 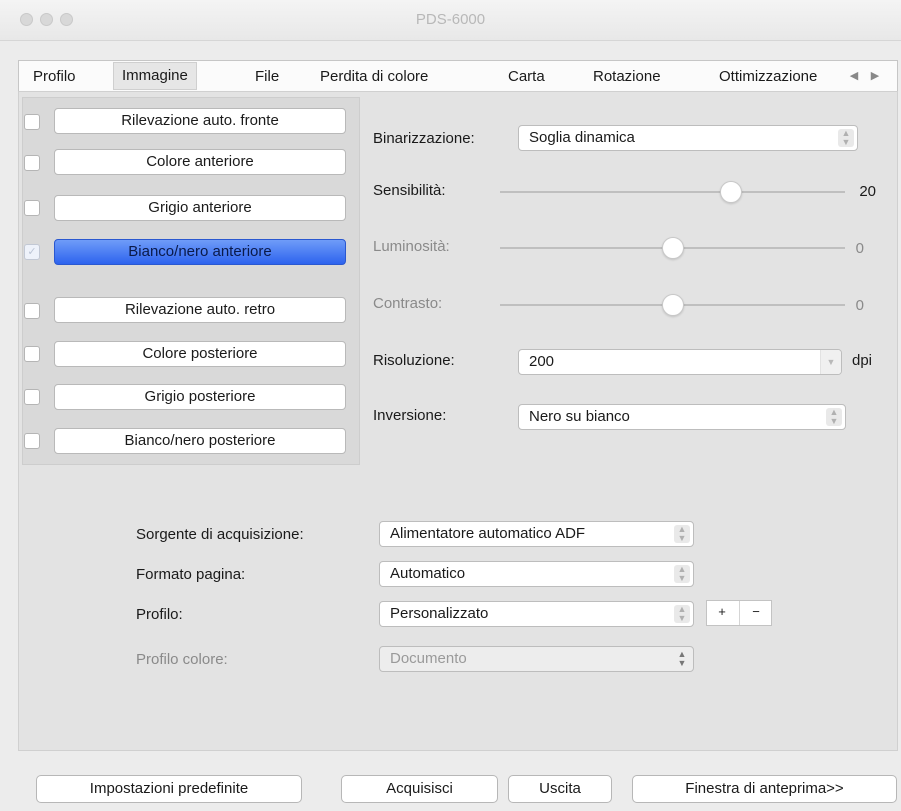 I want to click on segment-divider, so click(x=739, y=613).